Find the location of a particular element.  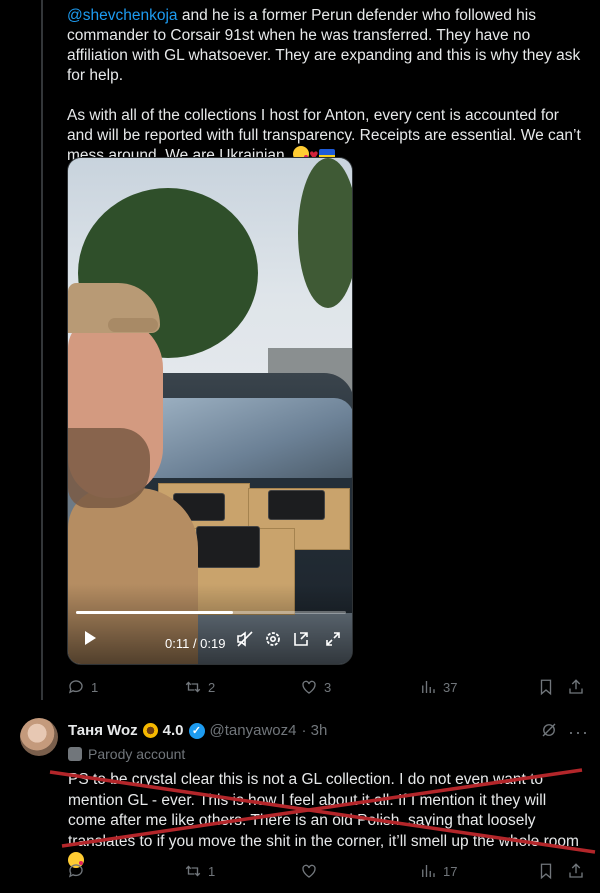

repost-button: 1 is located at coordinates (199, 871).